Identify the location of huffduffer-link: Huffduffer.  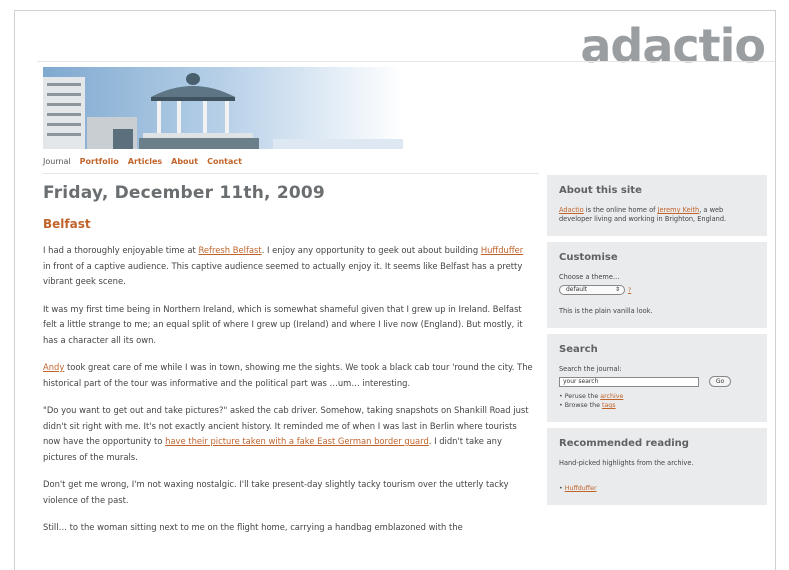
(502, 250).